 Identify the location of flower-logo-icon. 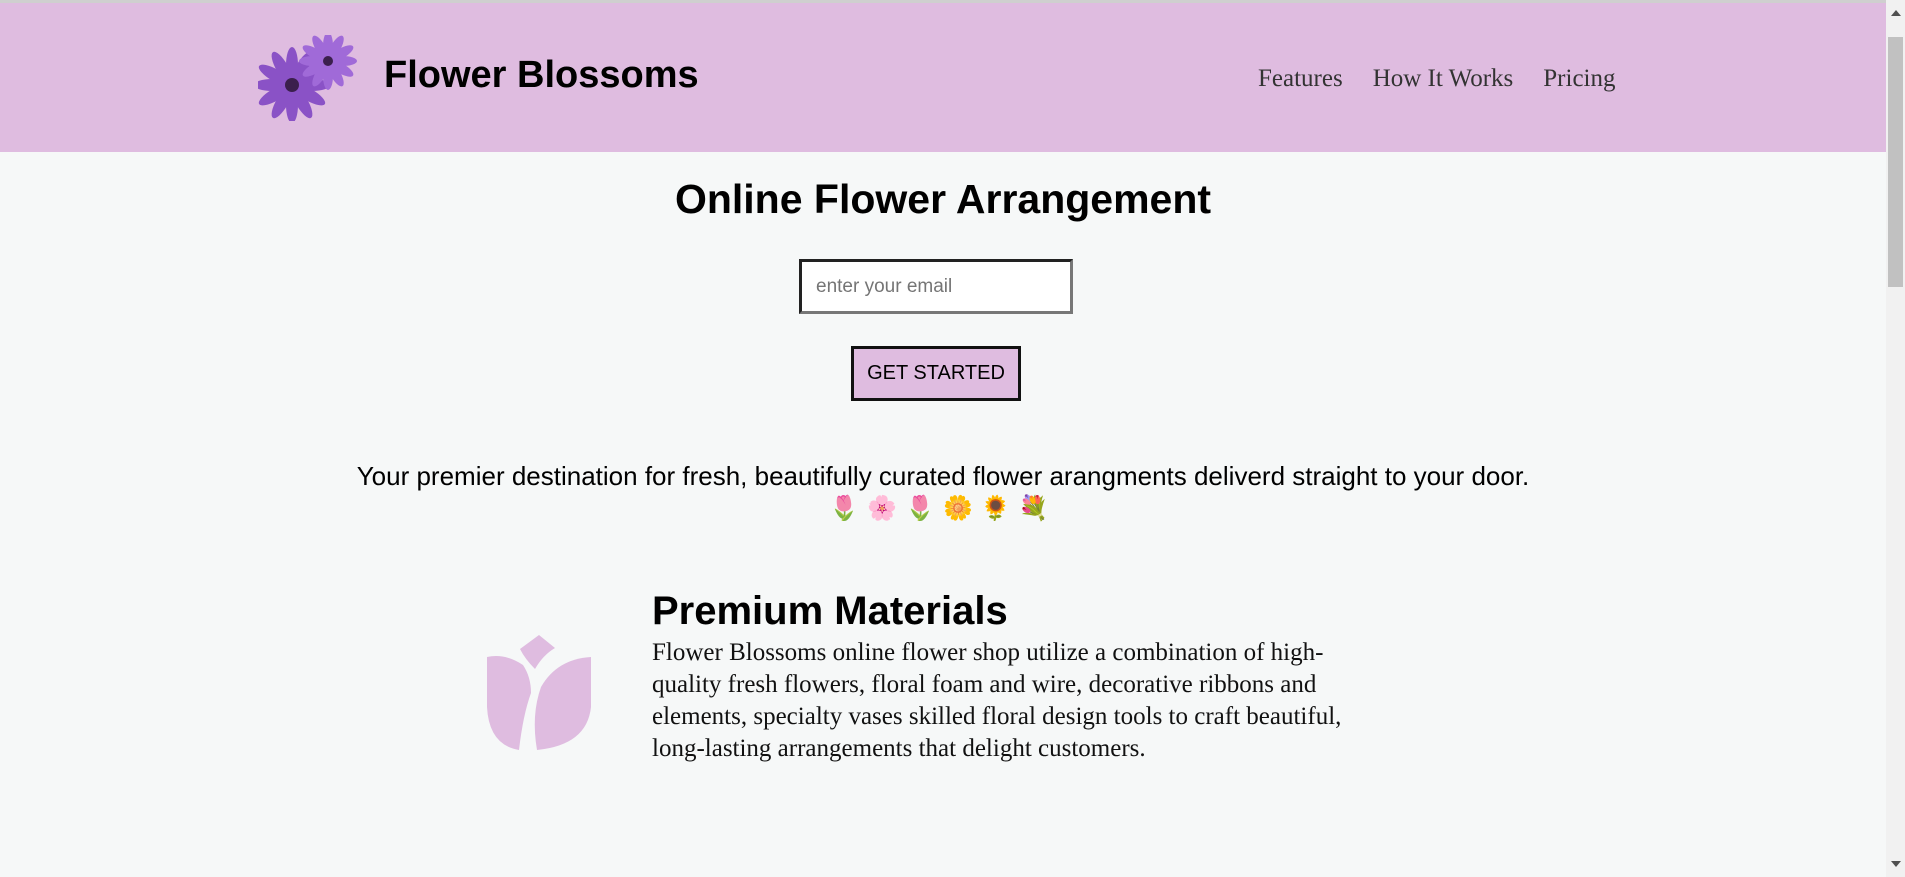
(308, 78).